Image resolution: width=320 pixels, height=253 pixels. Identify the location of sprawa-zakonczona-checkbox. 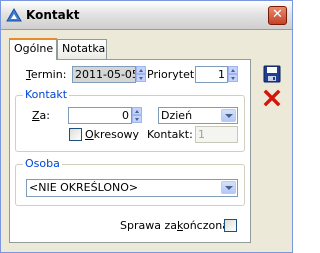
(230, 225).